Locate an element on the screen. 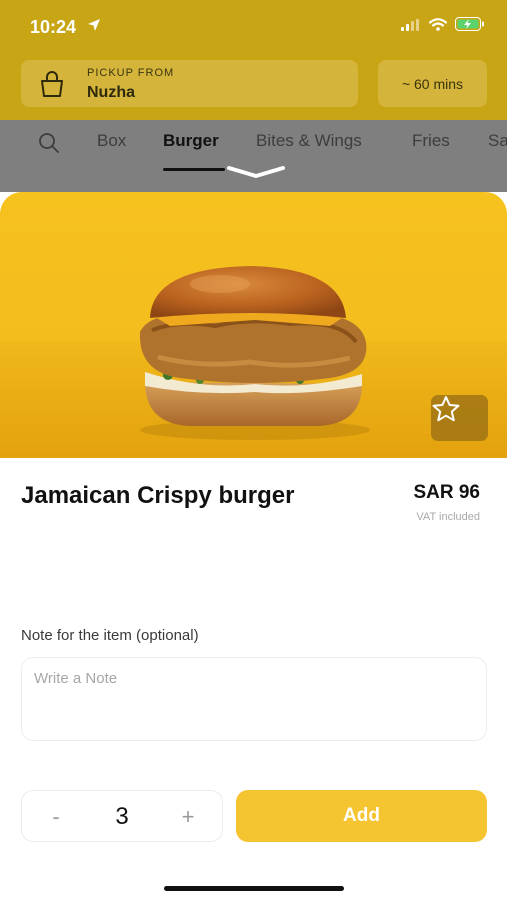  quantity-stepper: - 3 + is located at coordinates (122, 816).